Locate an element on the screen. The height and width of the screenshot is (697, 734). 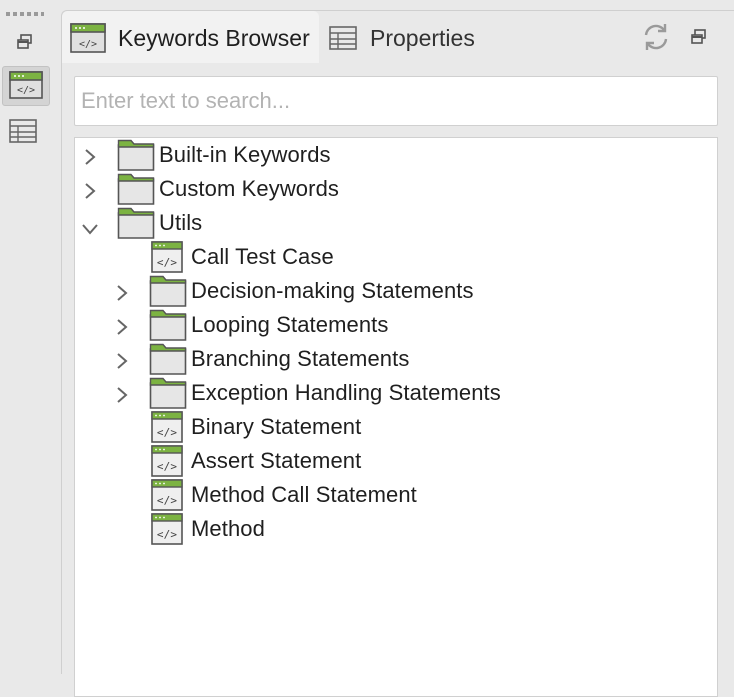
tree-keyword-row: </> Call Test Case is located at coordinates (395, 257).